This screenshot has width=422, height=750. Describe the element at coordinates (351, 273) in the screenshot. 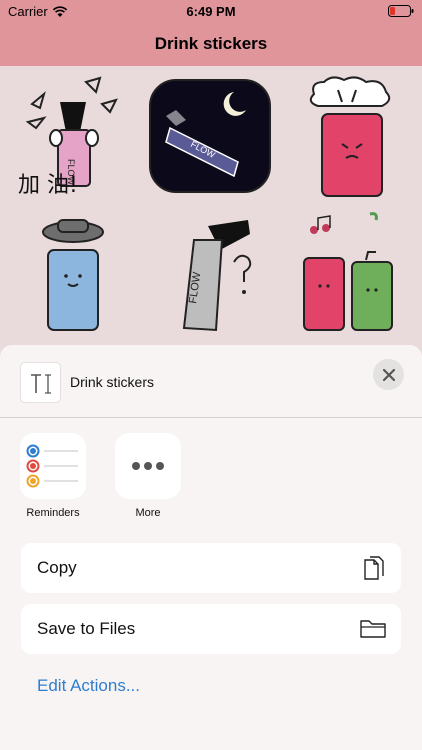

I see `sticker-two-cups-notes` at that location.